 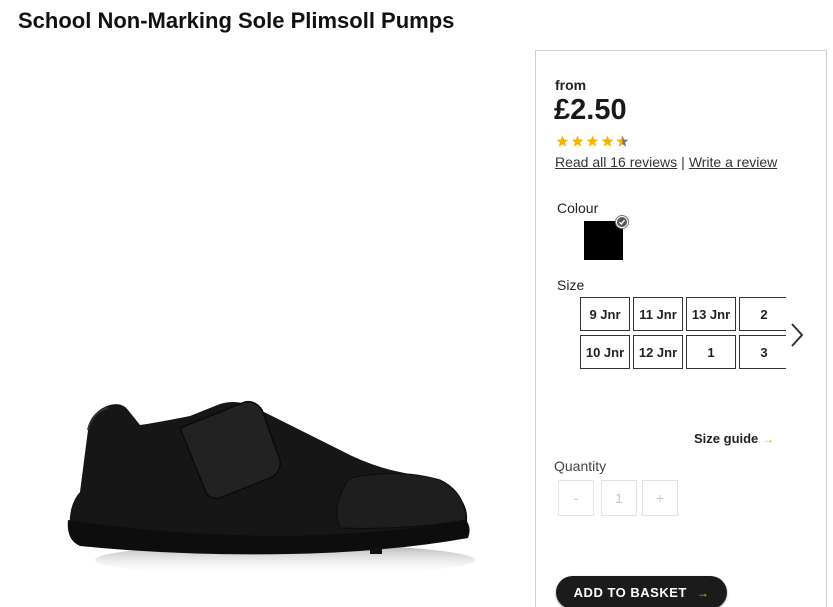 I want to click on star-rating, so click(x=592, y=141).